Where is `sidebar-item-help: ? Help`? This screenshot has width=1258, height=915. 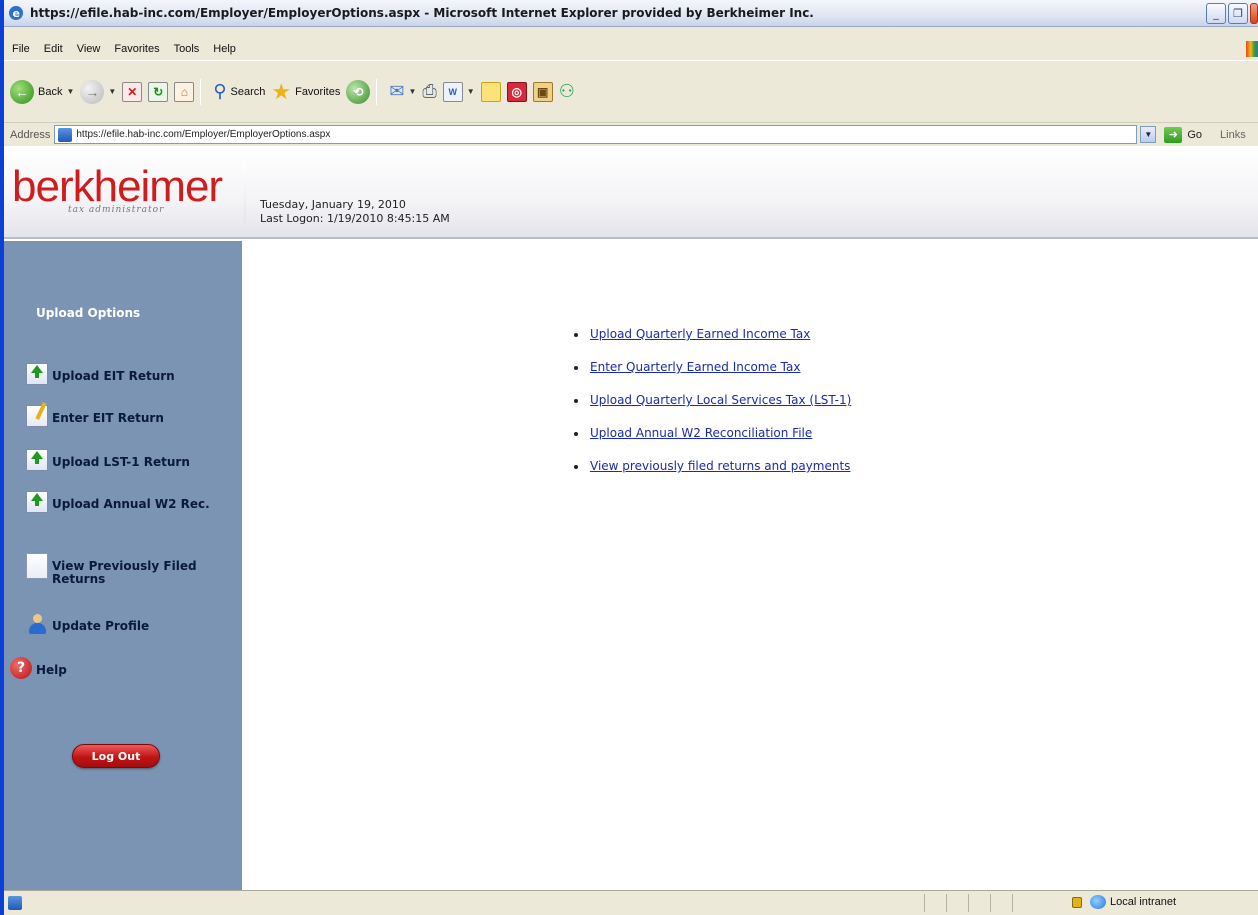
sidebar-item-help: ? Help is located at coordinates (38, 668).